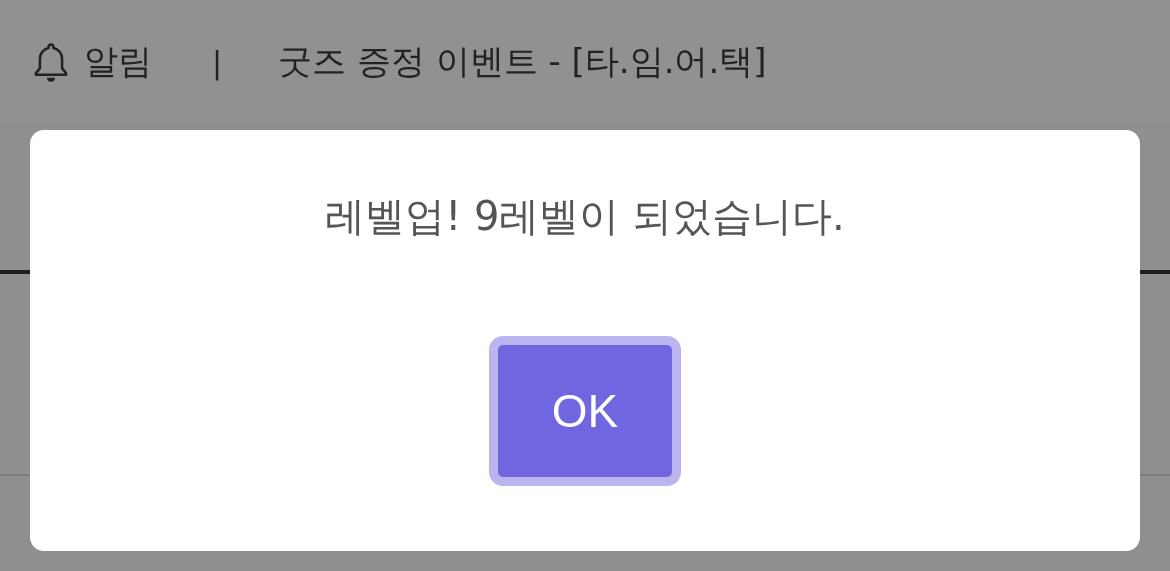 This screenshot has width=1170, height=571. I want to click on dialog-message: 레벨업! 9레벨이 되었습니다., so click(585, 216).